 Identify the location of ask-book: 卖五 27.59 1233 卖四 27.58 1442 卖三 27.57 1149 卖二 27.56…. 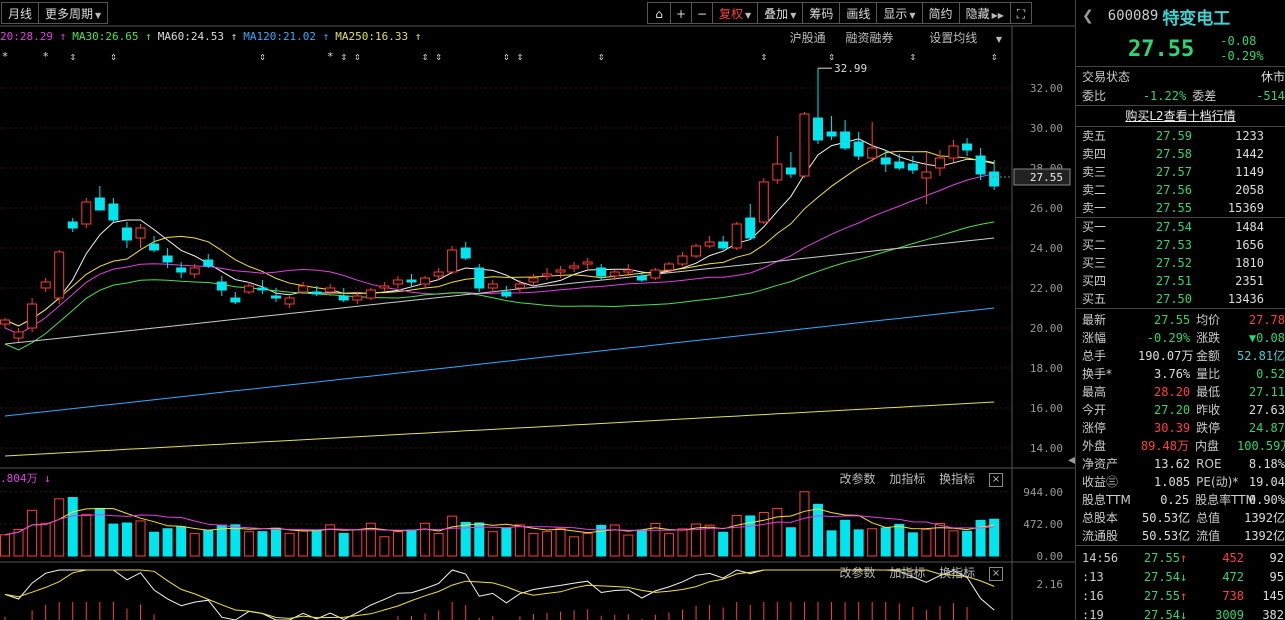
(1180, 172).